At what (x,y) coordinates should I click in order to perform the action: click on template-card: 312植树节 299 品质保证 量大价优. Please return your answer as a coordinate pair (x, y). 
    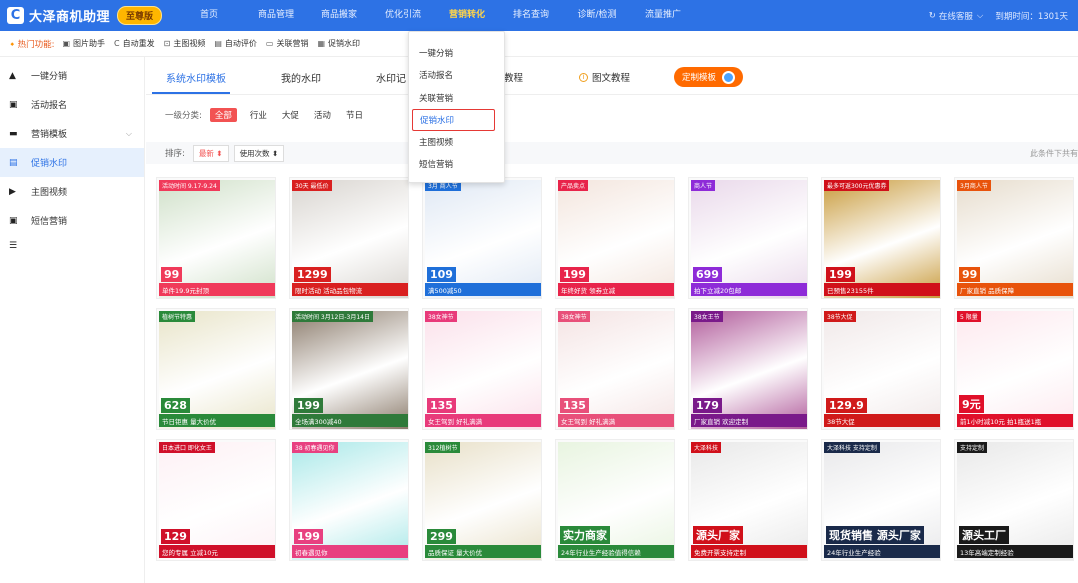
    Looking at the image, I should click on (482, 500).